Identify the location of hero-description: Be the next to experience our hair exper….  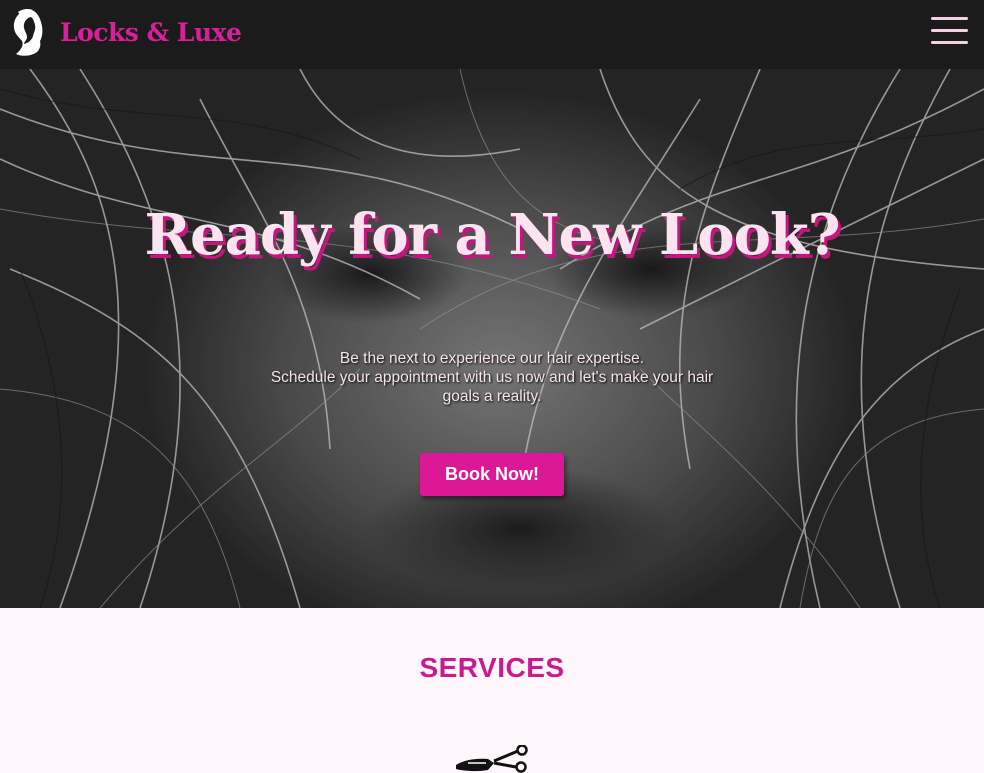
(492, 377).